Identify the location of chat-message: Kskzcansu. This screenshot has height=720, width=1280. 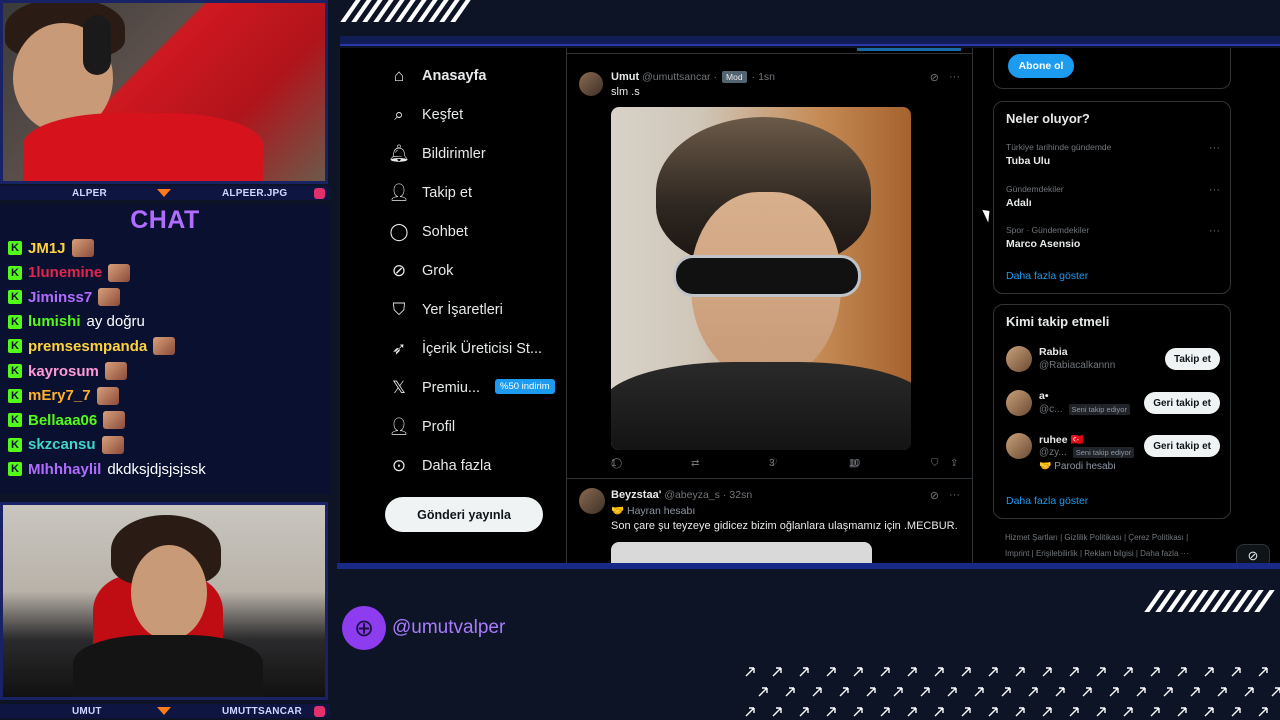
(66, 445).